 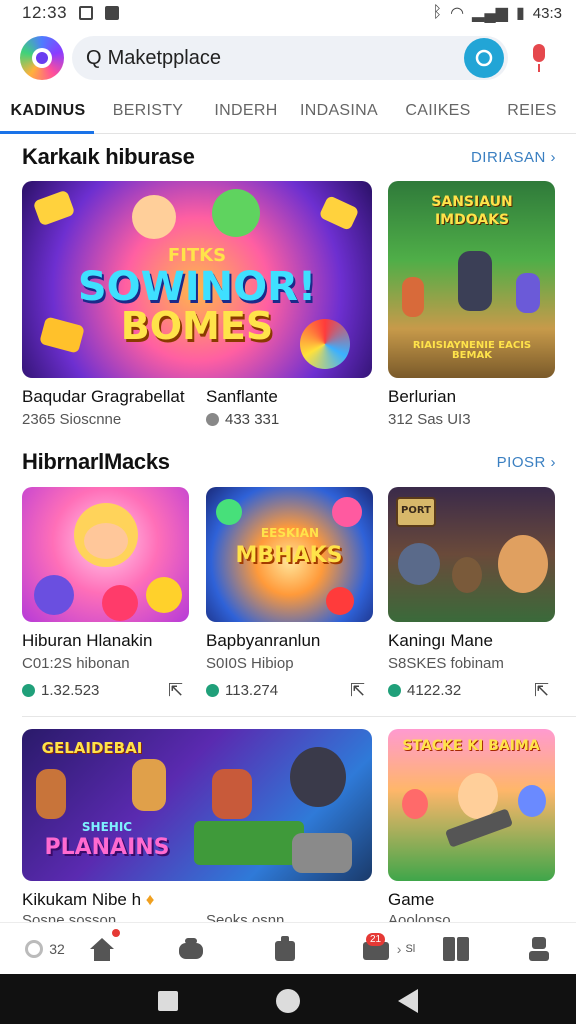 I want to click on bluetooth-icon: ᛒ, so click(x=437, y=12).